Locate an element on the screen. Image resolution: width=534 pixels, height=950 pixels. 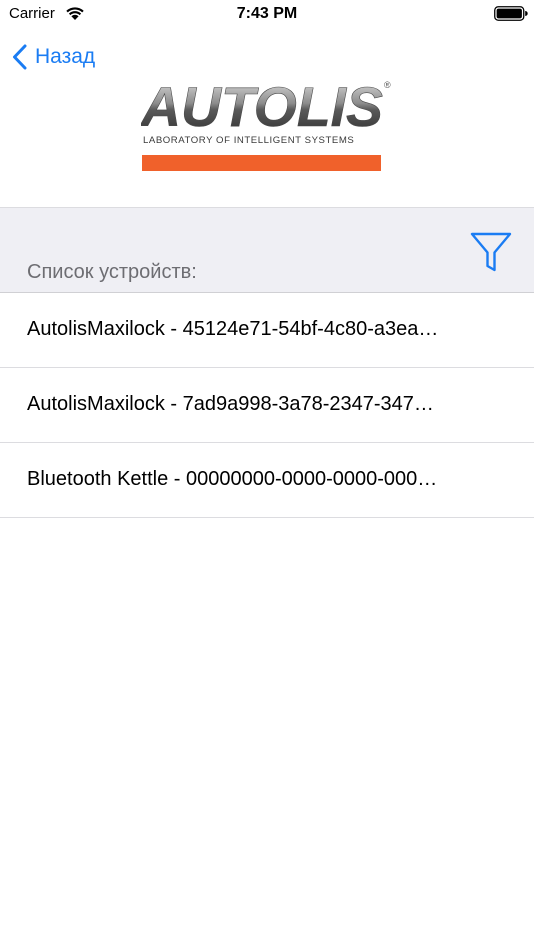
filter-button is located at coordinates (491, 252).